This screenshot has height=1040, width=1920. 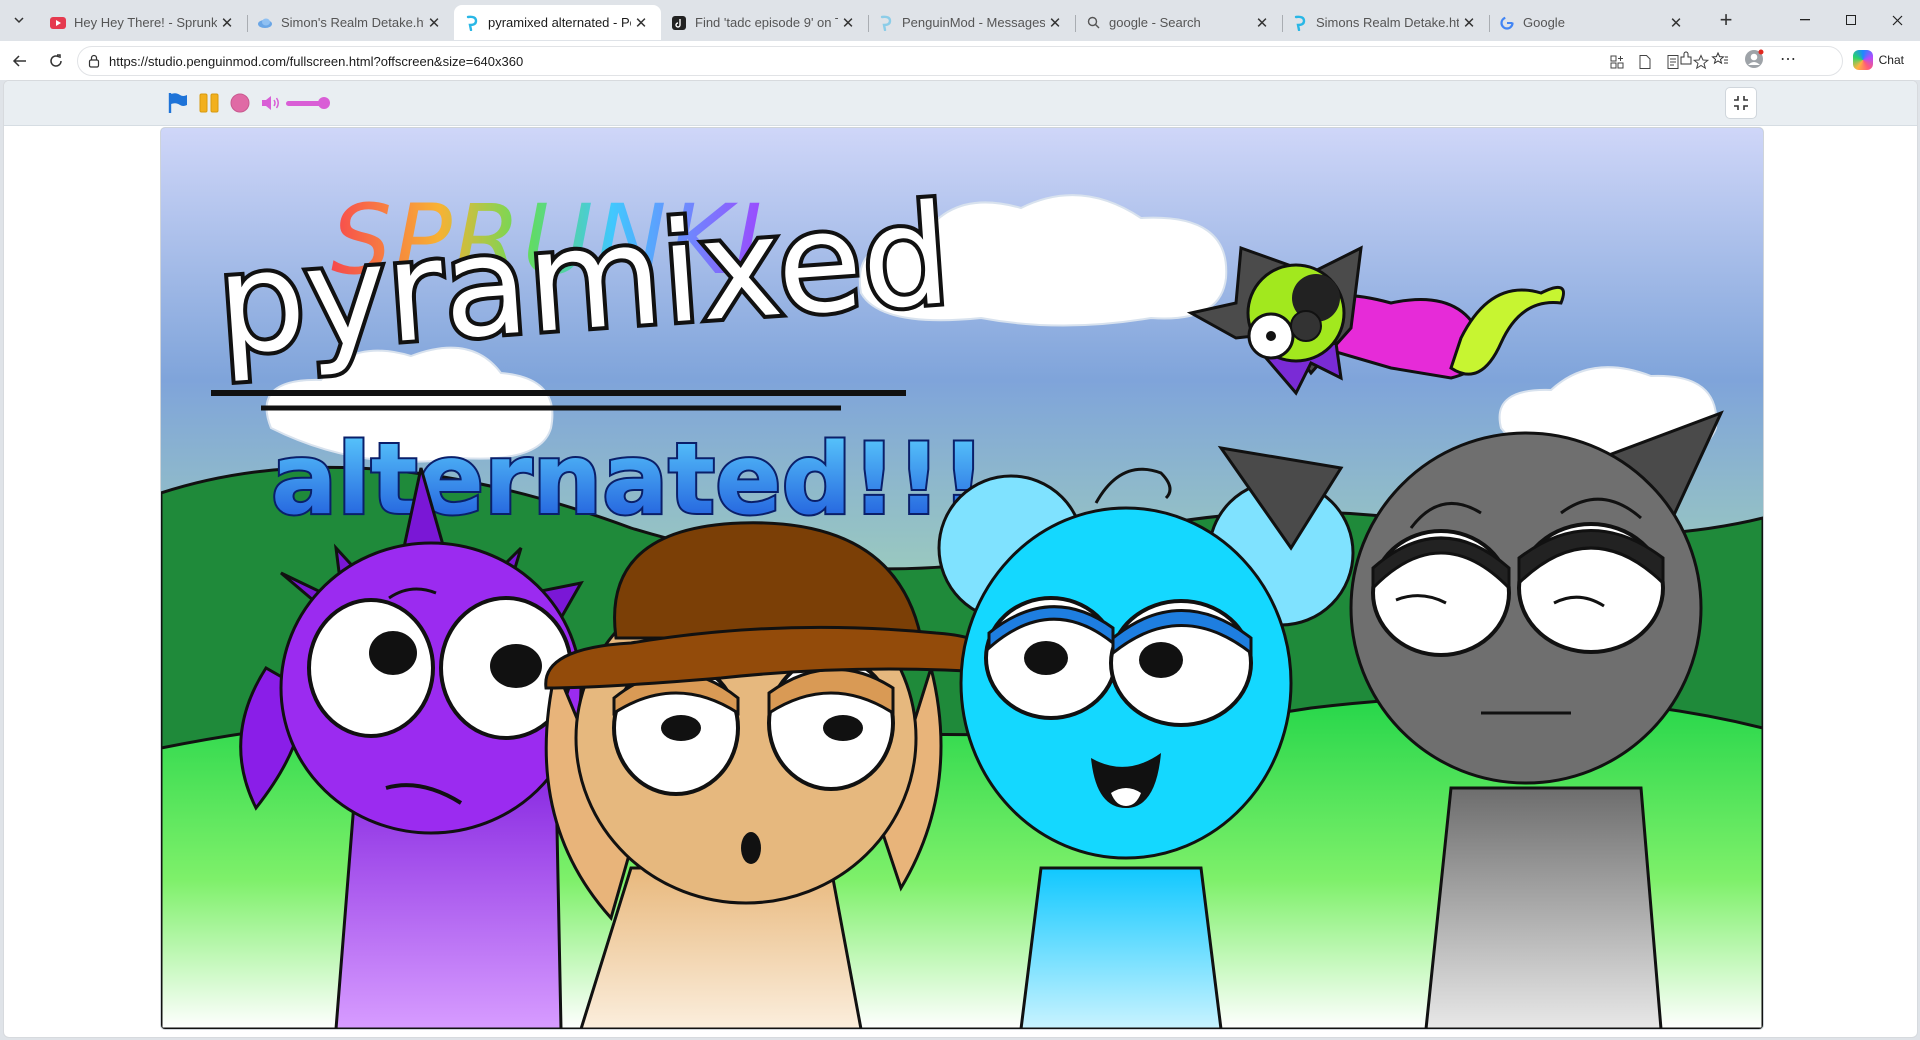 I want to click on tab-title: PenguinMod - Messages, so click(x=973, y=22).